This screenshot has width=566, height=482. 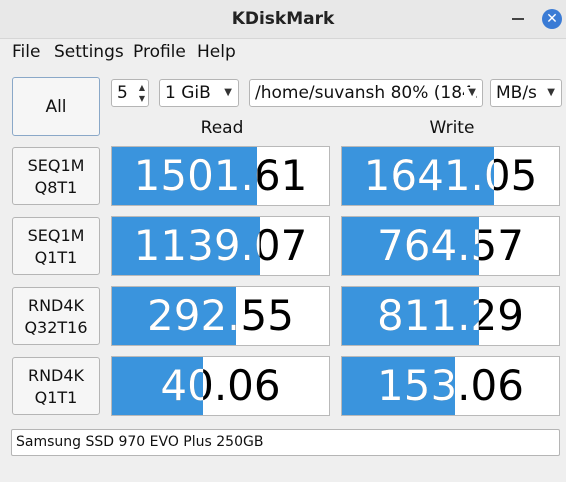 I want to click on path-combo: /home/suvansh 80% (184. ▼, so click(x=366, y=93).